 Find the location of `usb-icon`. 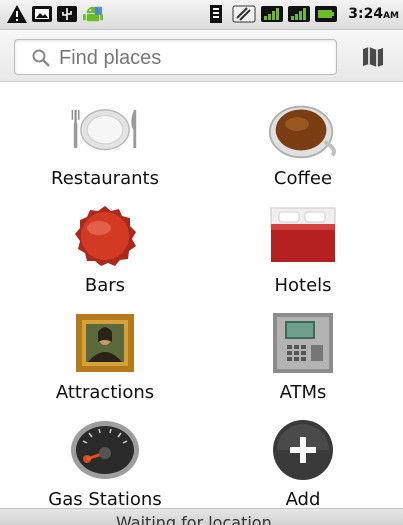

usb-icon is located at coordinates (67, 14).